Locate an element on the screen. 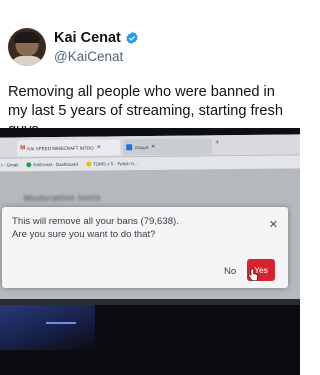 Image resolution: width=320 pixels, height=375 pixels. blue-light-glow is located at coordinates (47, 327).